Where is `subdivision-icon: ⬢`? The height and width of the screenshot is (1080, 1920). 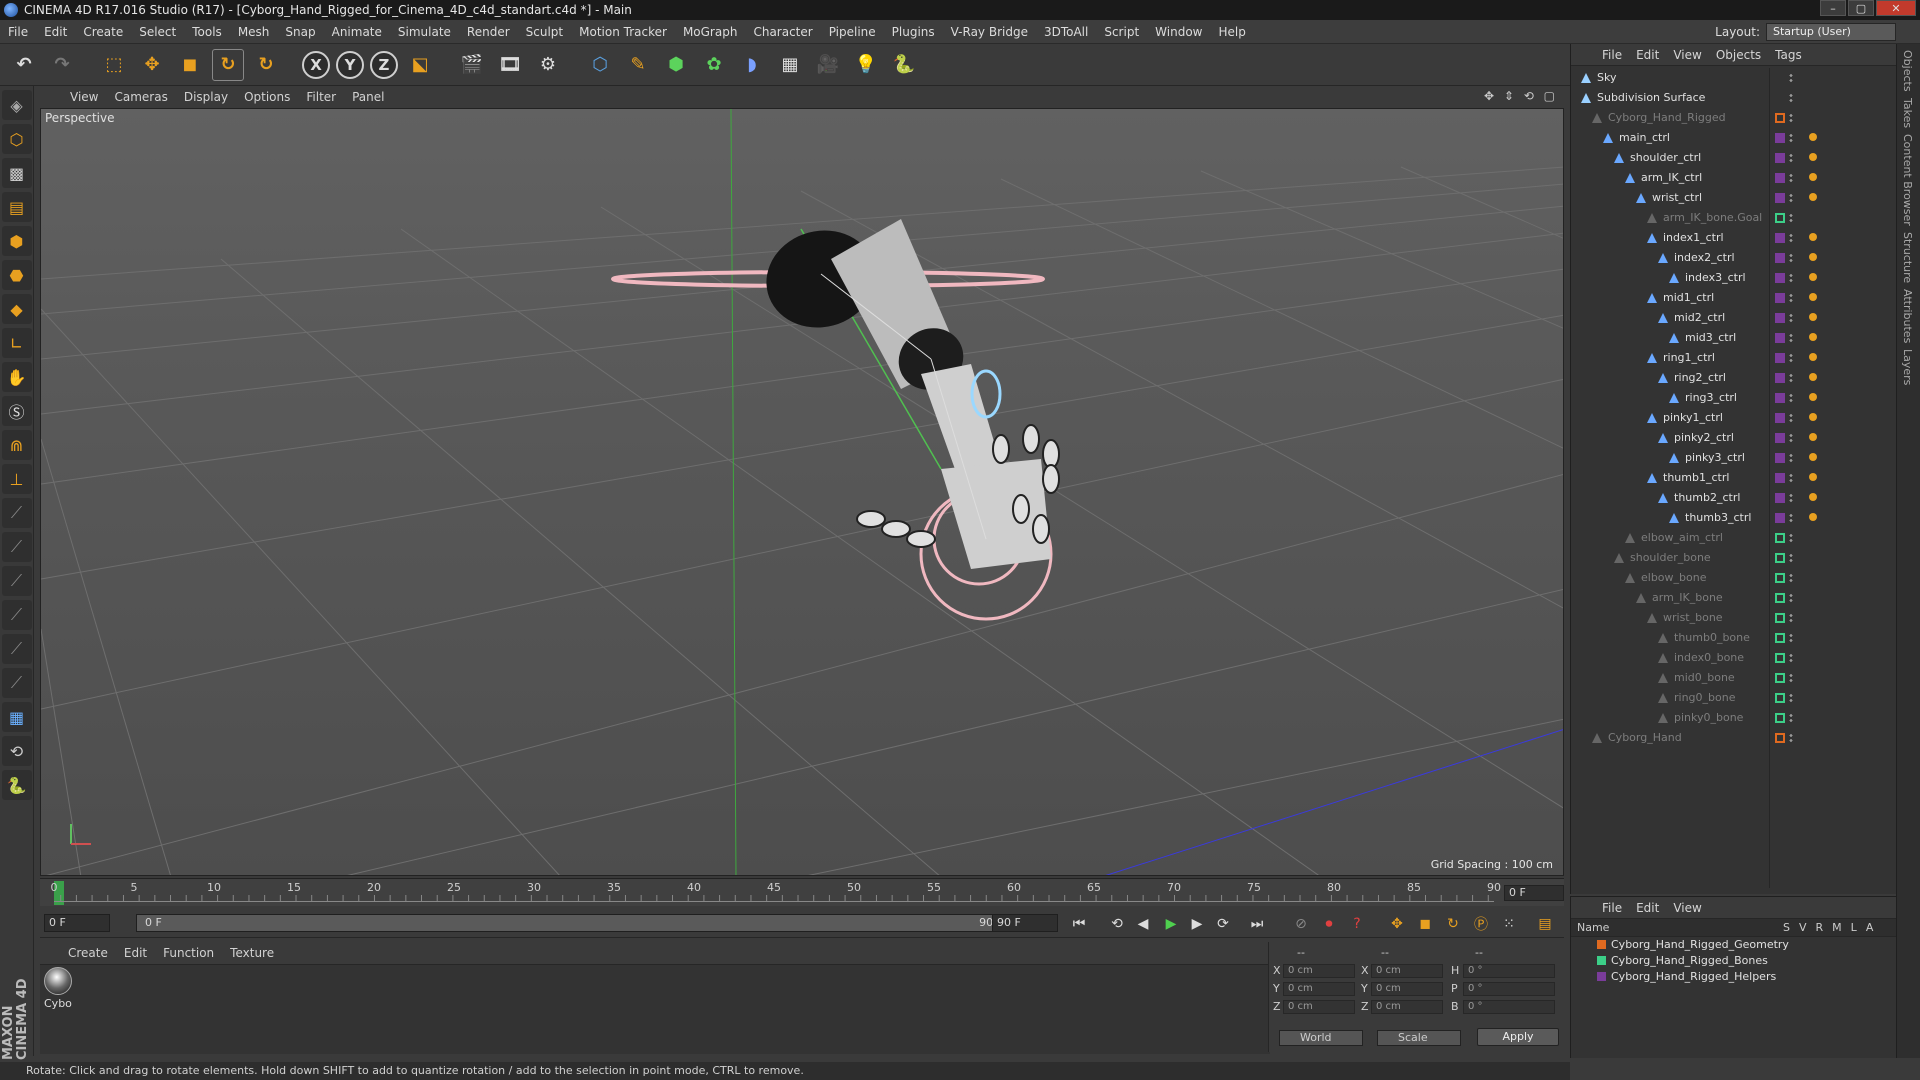
subdivision-icon: ⬢ is located at coordinates (676, 65).